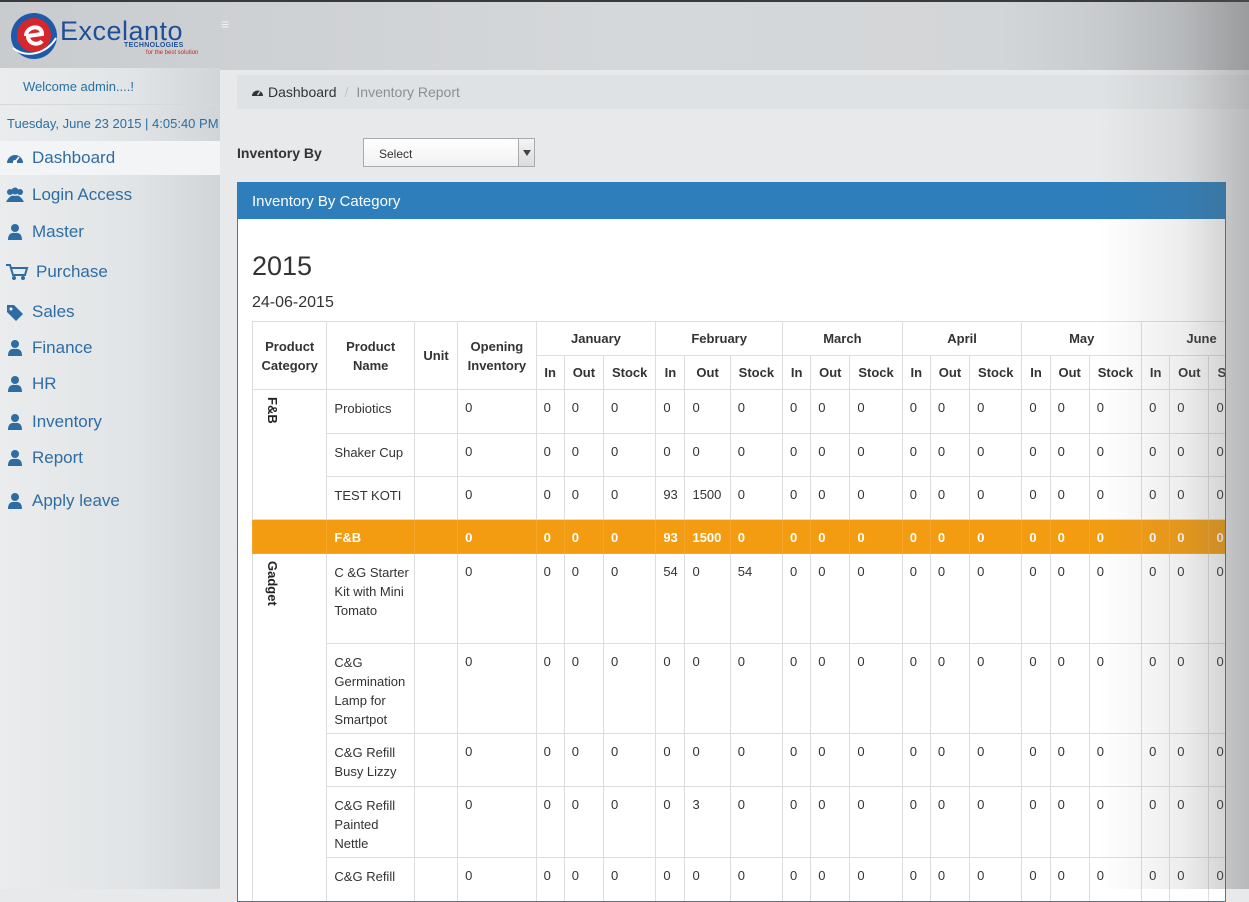 The width and height of the screenshot is (1249, 902). What do you see at coordinates (290, 356) in the screenshot?
I see `column-header-category: Product Category` at bounding box center [290, 356].